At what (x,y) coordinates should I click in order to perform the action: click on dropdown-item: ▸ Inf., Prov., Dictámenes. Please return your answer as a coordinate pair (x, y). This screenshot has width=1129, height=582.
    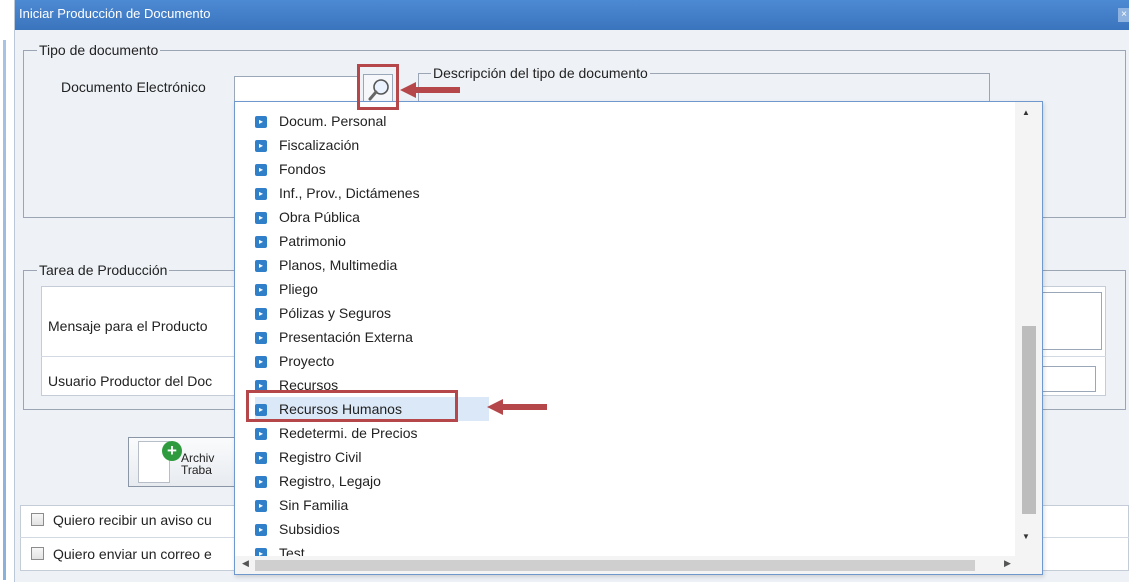
    Looking at the image, I should click on (372, 193).